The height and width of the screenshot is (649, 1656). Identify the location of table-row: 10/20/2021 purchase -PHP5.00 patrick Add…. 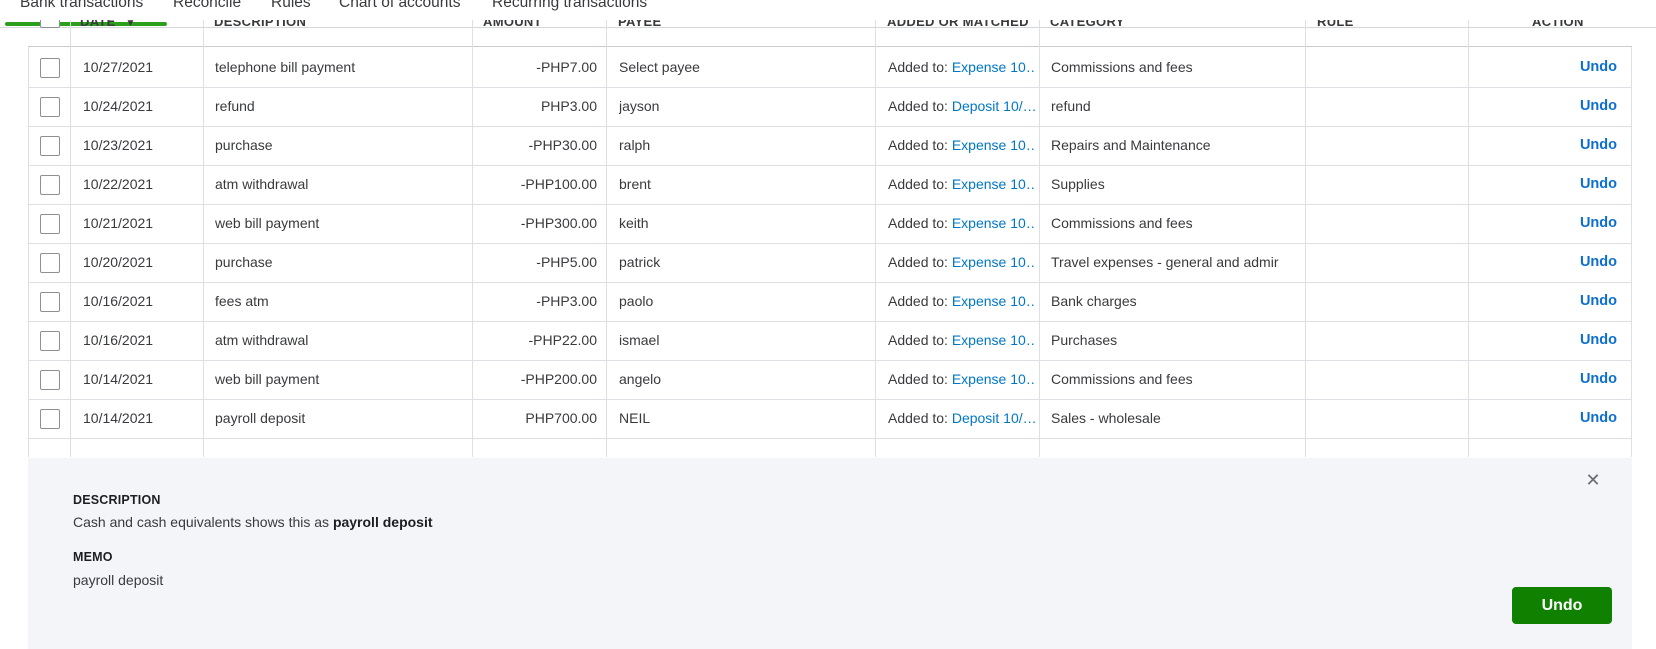
(830, 262).